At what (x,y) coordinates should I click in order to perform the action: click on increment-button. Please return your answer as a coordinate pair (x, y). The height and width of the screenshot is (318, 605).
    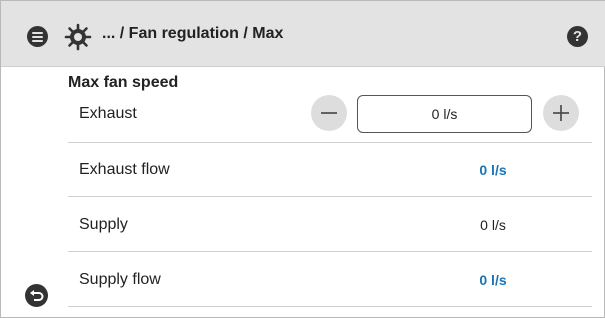
    Looking at the image, I should click on (561, 113).